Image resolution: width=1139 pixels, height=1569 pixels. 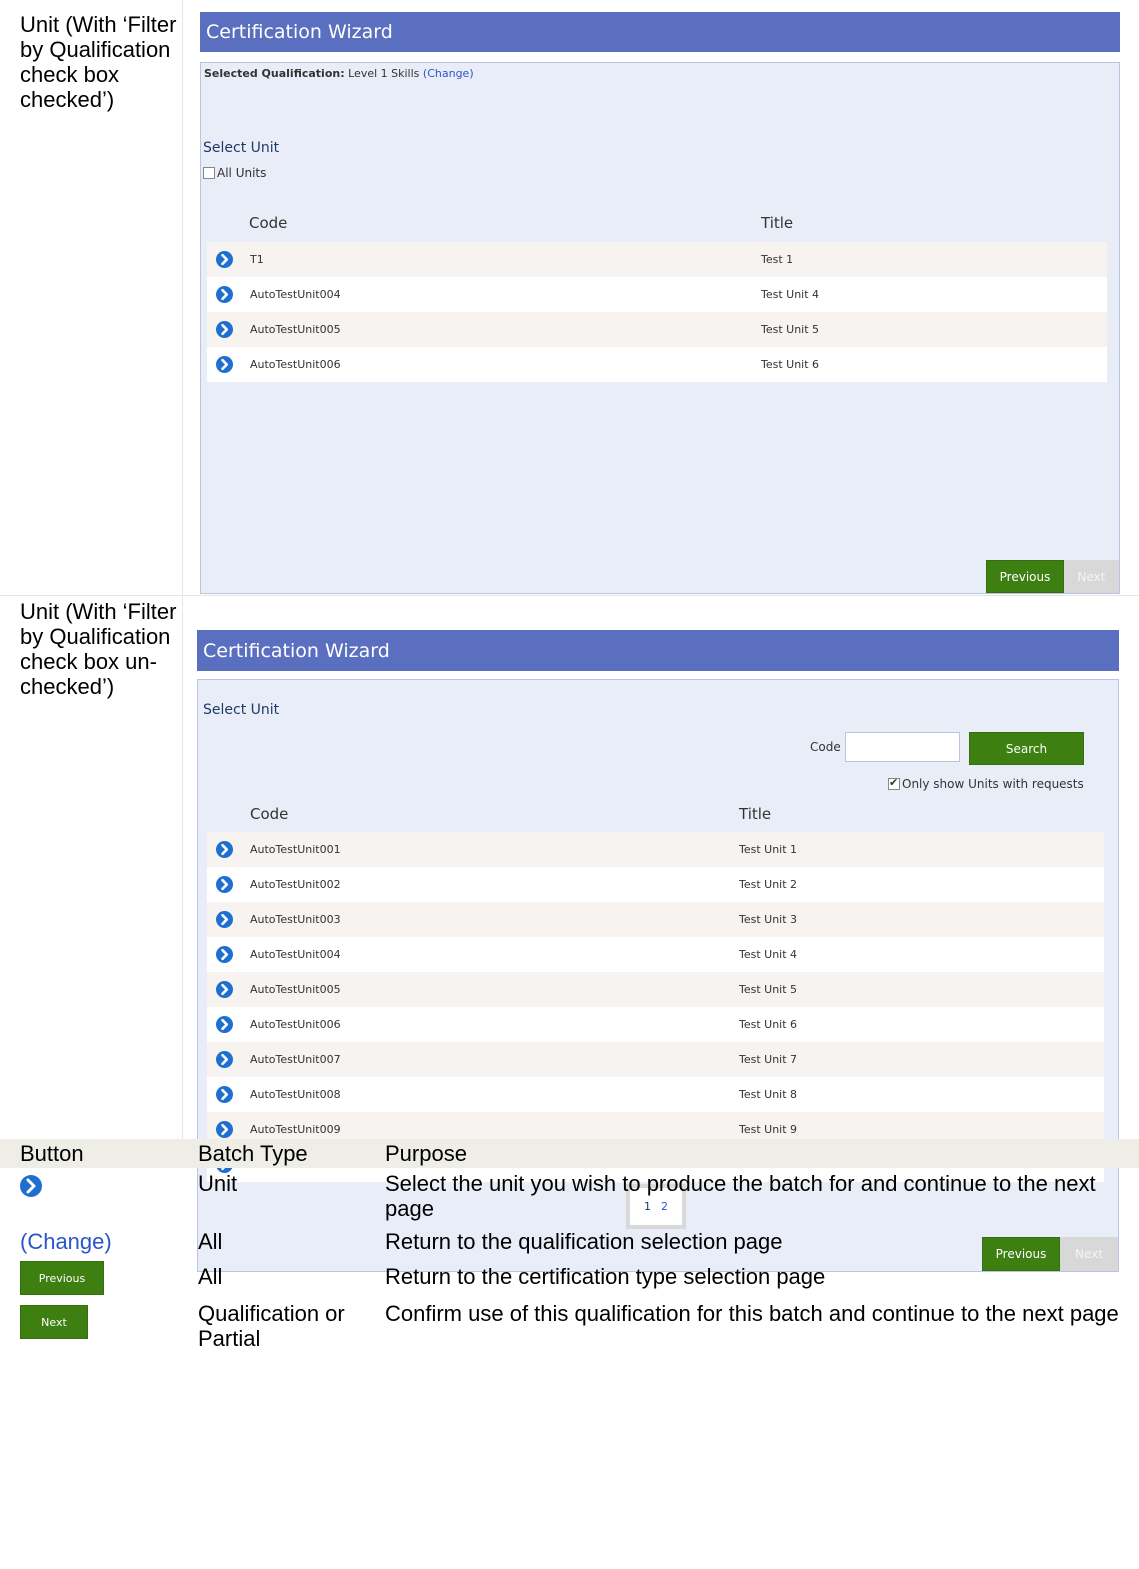 What do you see at coordinates (66, 1241) in the screenshot?
I see `legend-row-2-button: (Change)` at bounding box center [66, 1241].